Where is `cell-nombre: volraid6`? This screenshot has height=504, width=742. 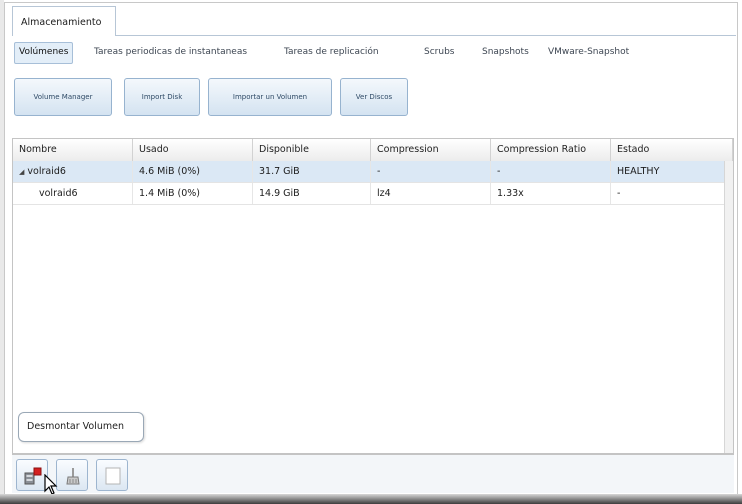
cell-nombre: volraid6 is located at coordinates (73, 193).